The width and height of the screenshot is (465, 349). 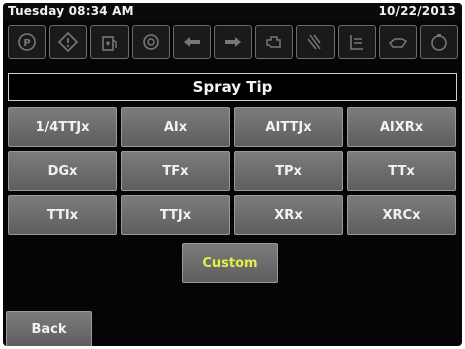 I want to click on hydraulic-icon, so click(x=356, y=42).